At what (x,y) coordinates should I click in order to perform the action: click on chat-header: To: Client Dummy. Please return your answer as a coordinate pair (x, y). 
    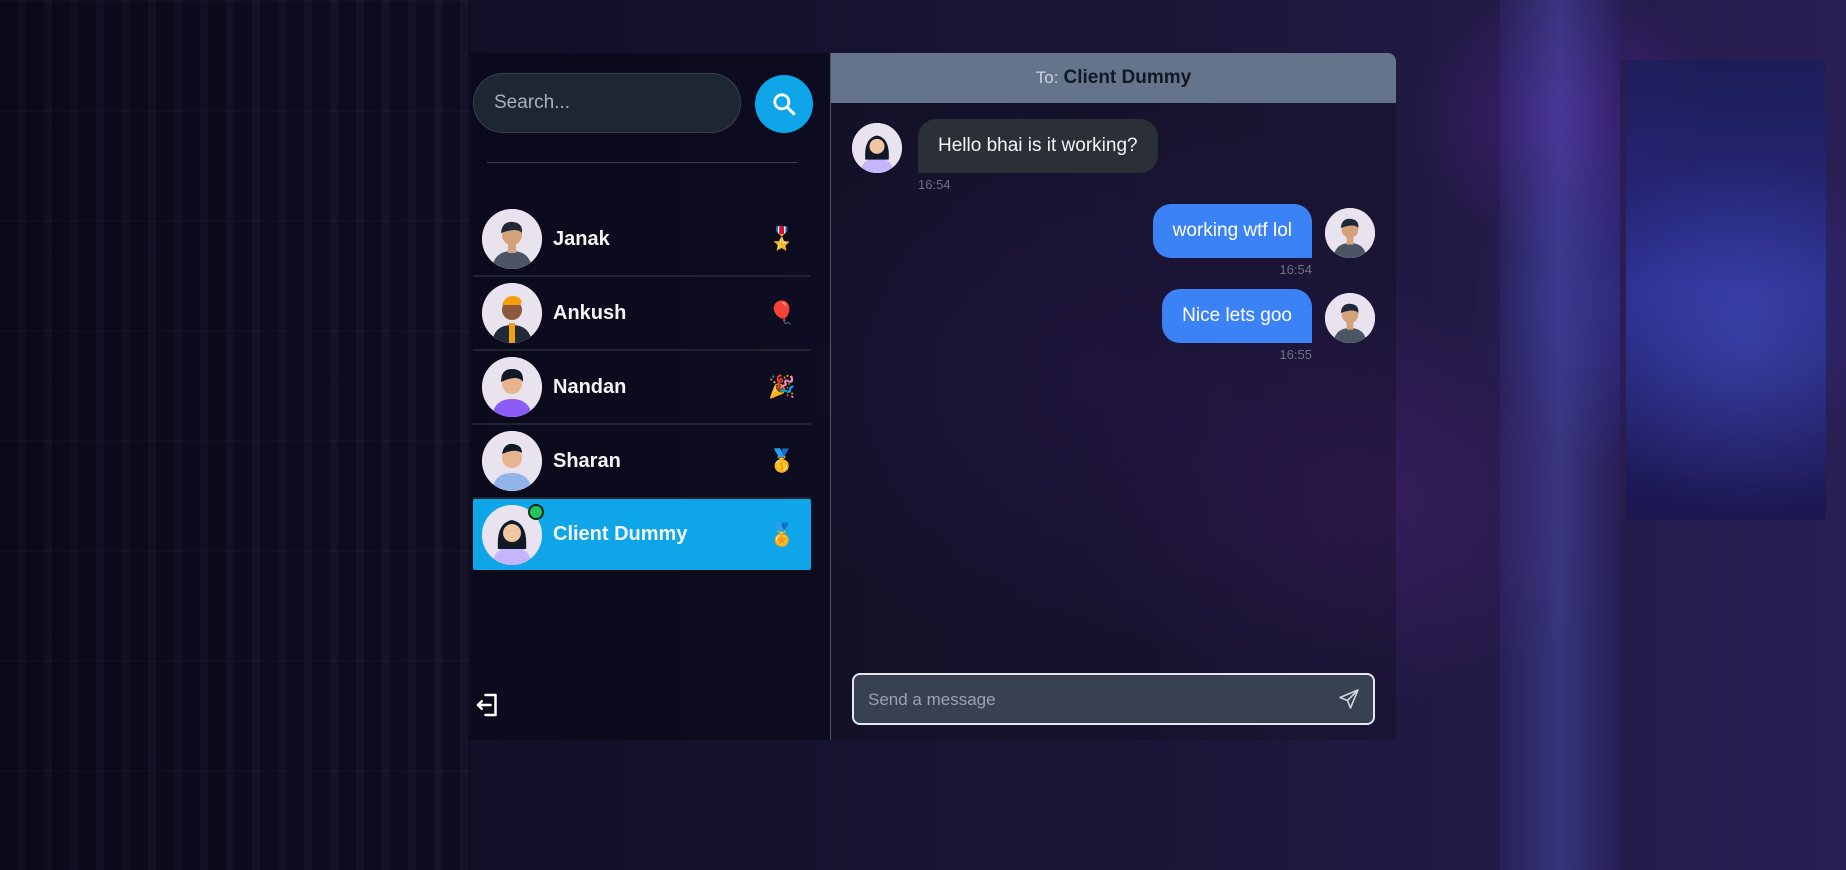
    Looking at the image, I should click on (1113, 78).